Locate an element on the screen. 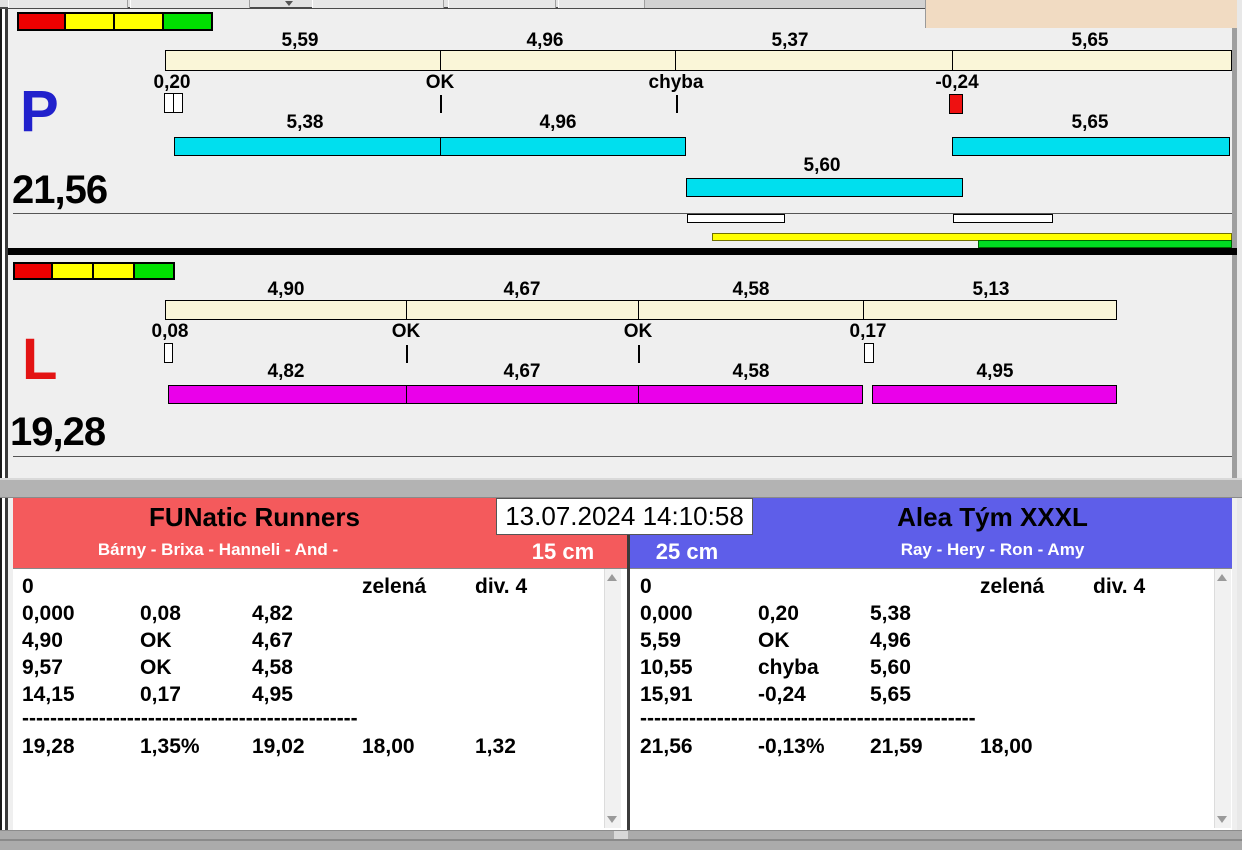  p-upper-value: 5,65 is located at coordinates (1090, 40).